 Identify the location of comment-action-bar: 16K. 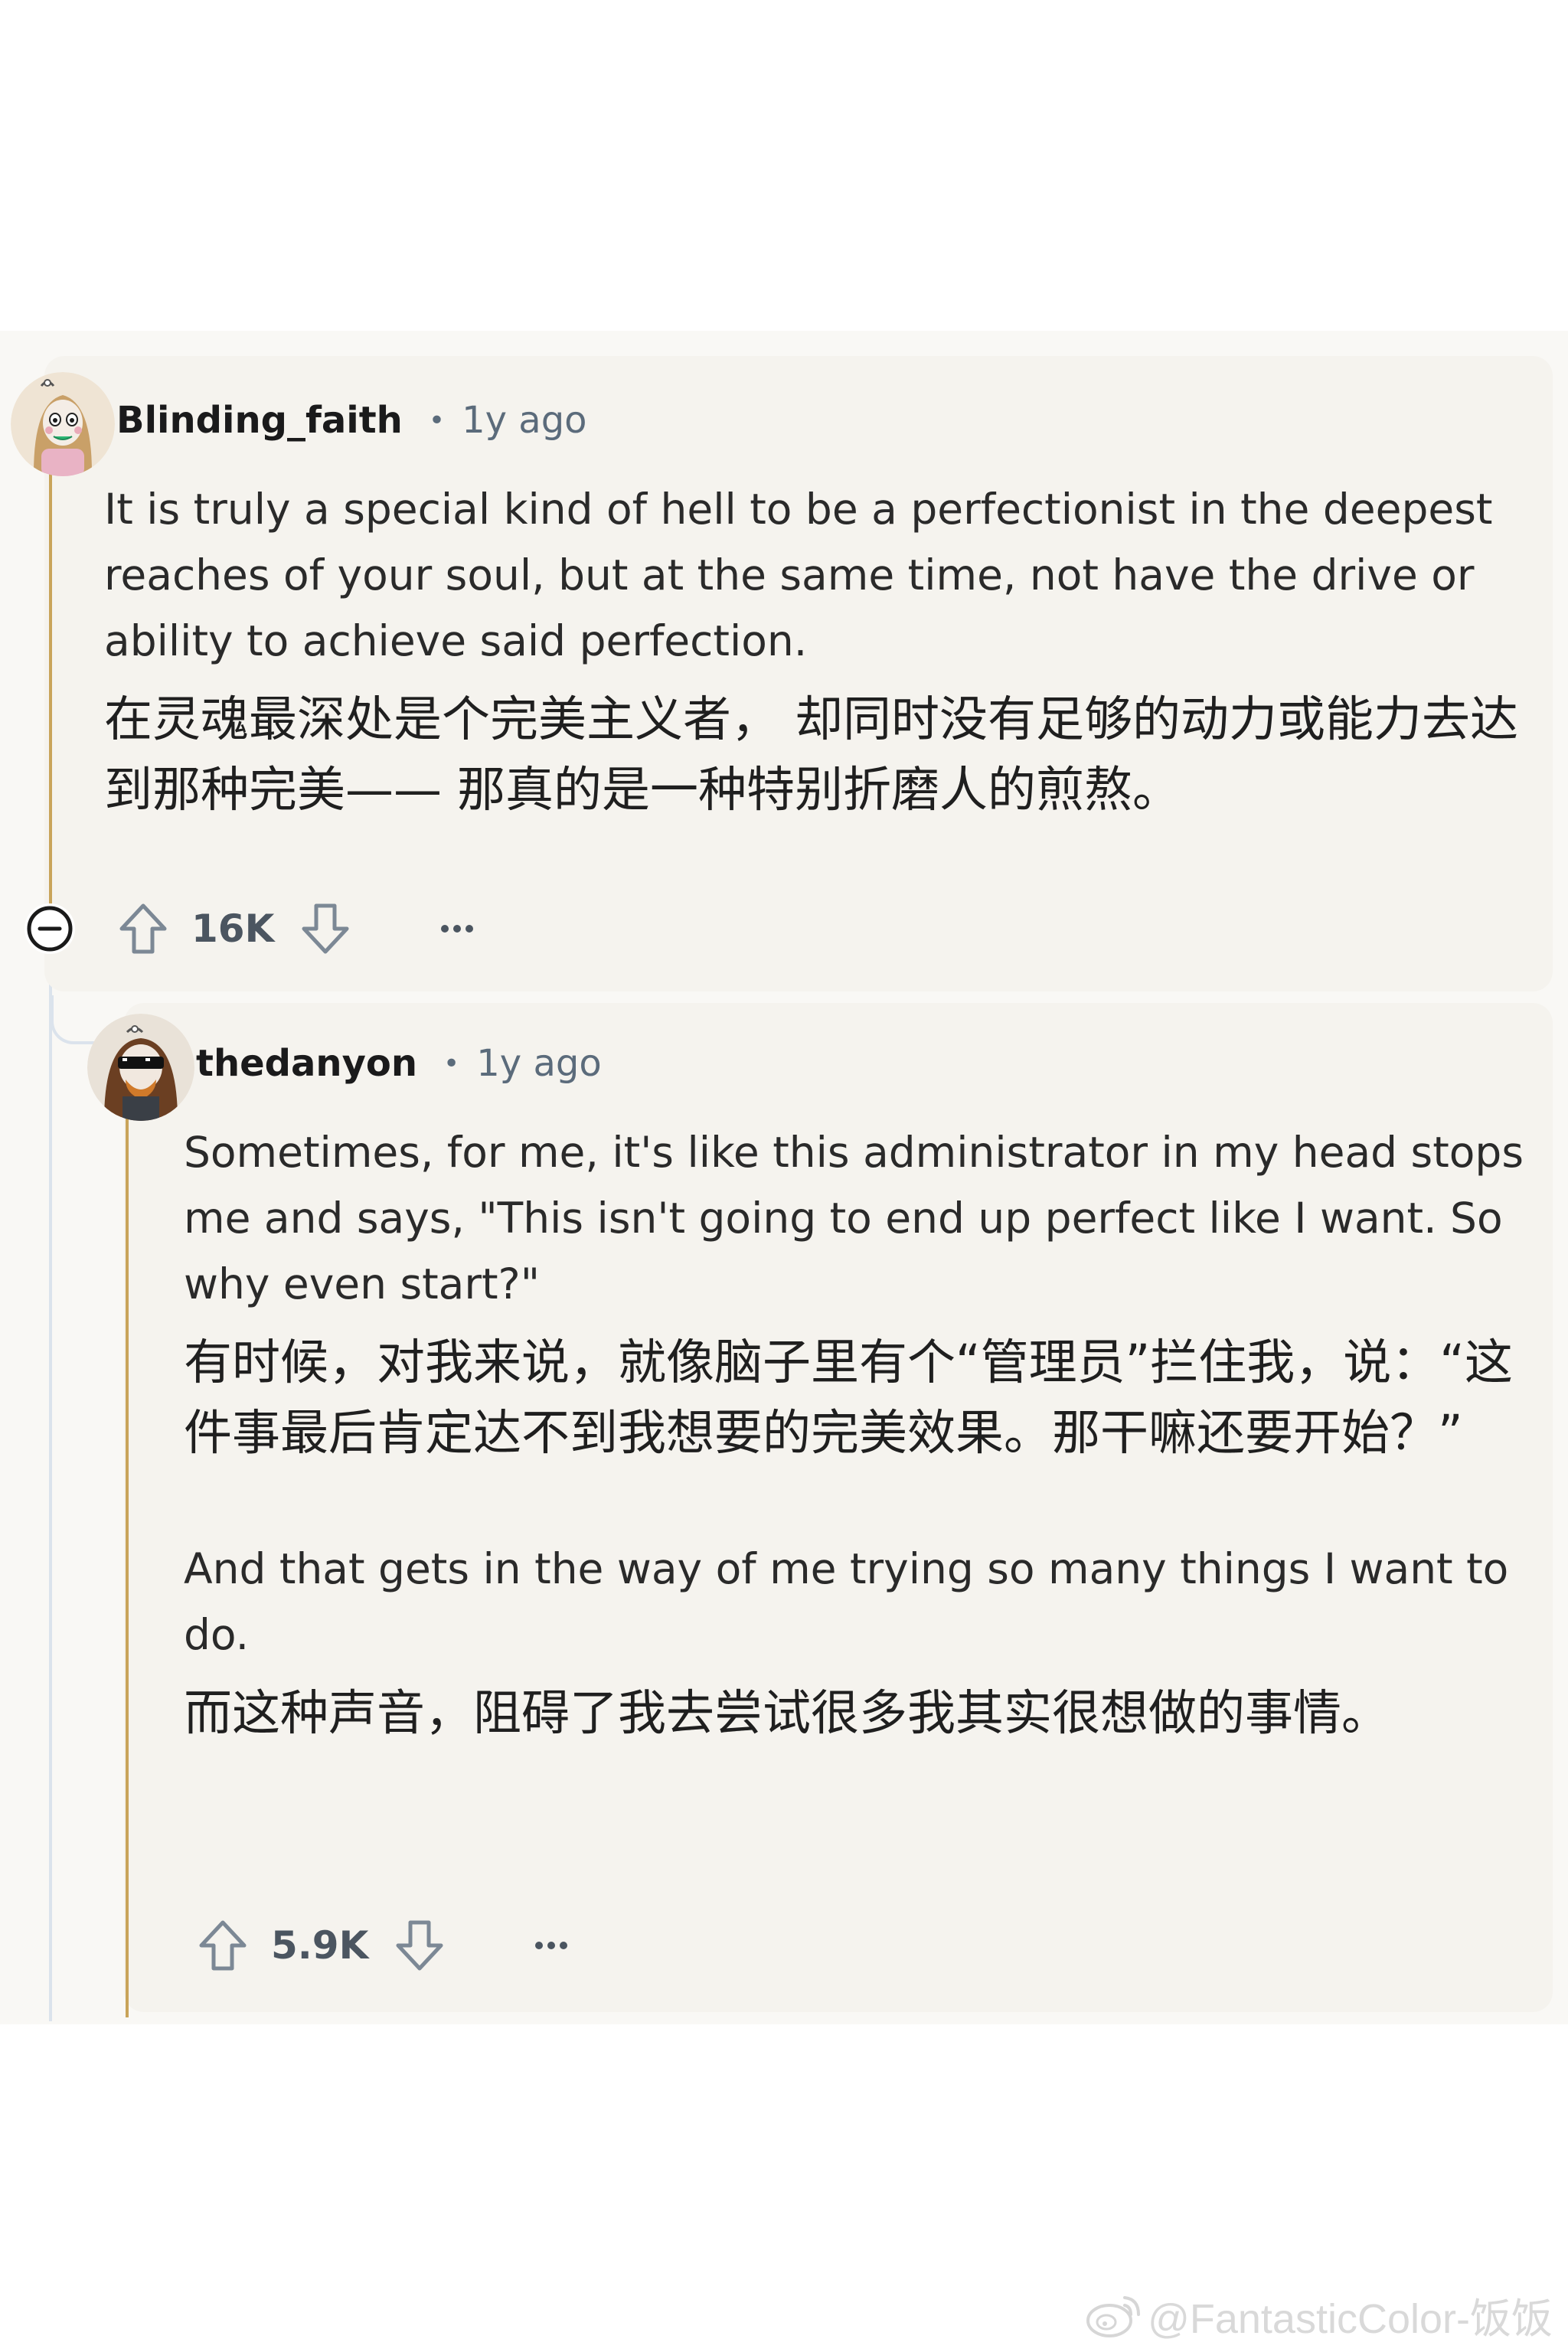
(299, 928).